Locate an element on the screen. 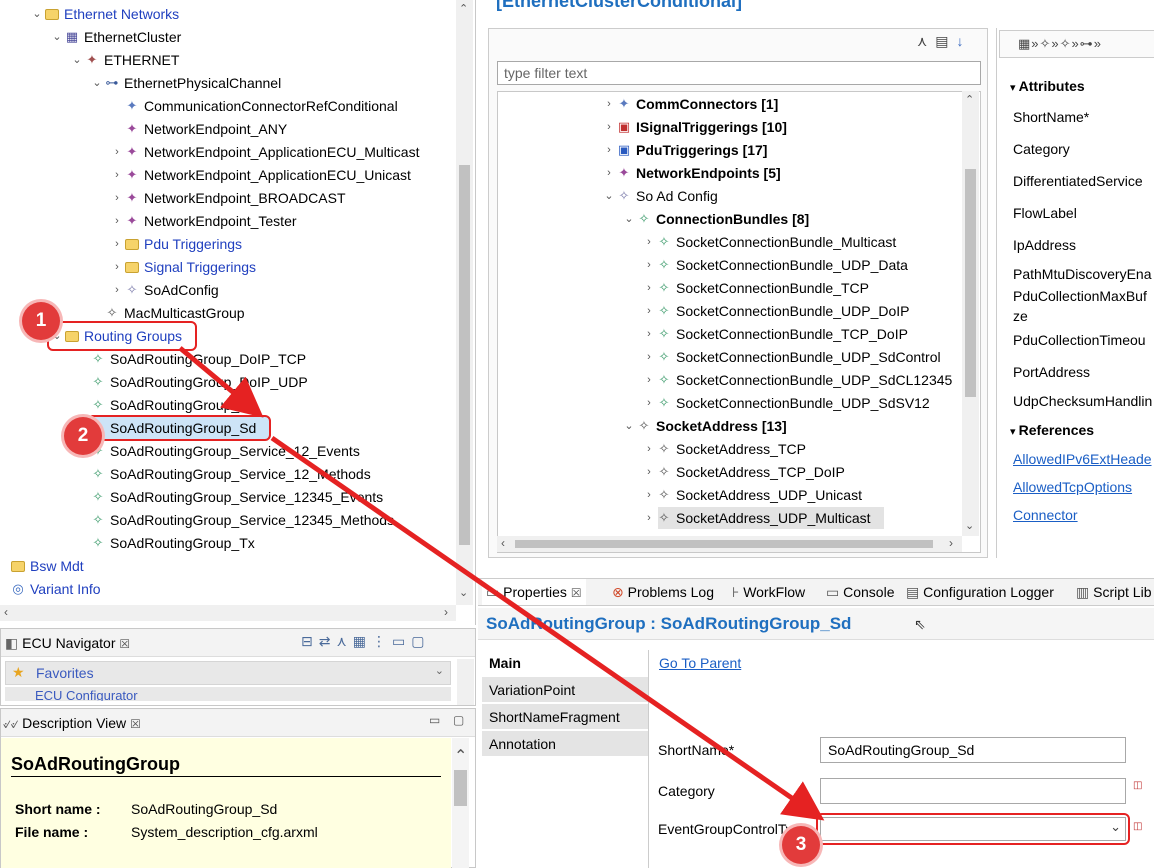  annotation-badge-3: 3 is located at coordinates (801, 845).